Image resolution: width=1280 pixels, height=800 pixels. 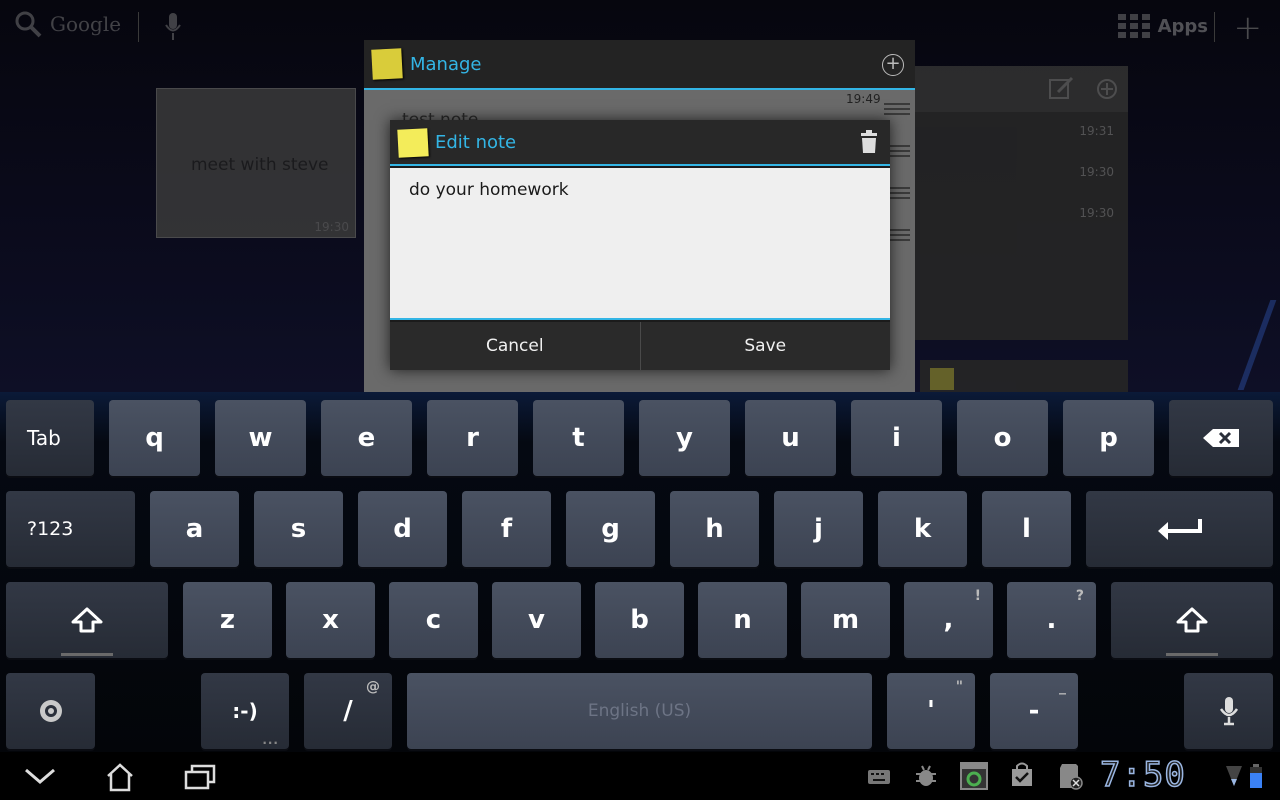 What do you see at coordinates (845, 620) in the screenshot?
I see `key-m: m` at bounding box center [845, 620].